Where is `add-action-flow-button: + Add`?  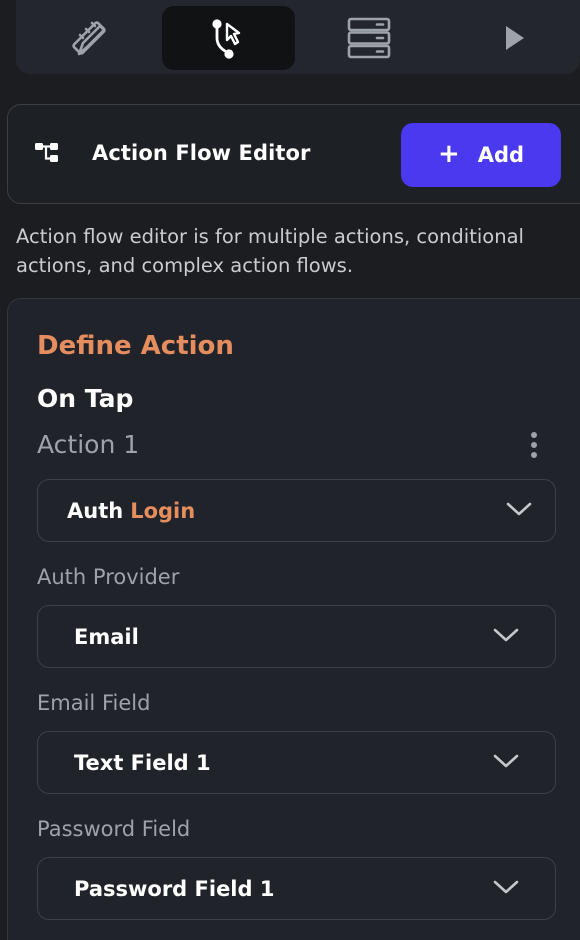
add-action-flow-button: + Add is located at coordinates (481, 155).